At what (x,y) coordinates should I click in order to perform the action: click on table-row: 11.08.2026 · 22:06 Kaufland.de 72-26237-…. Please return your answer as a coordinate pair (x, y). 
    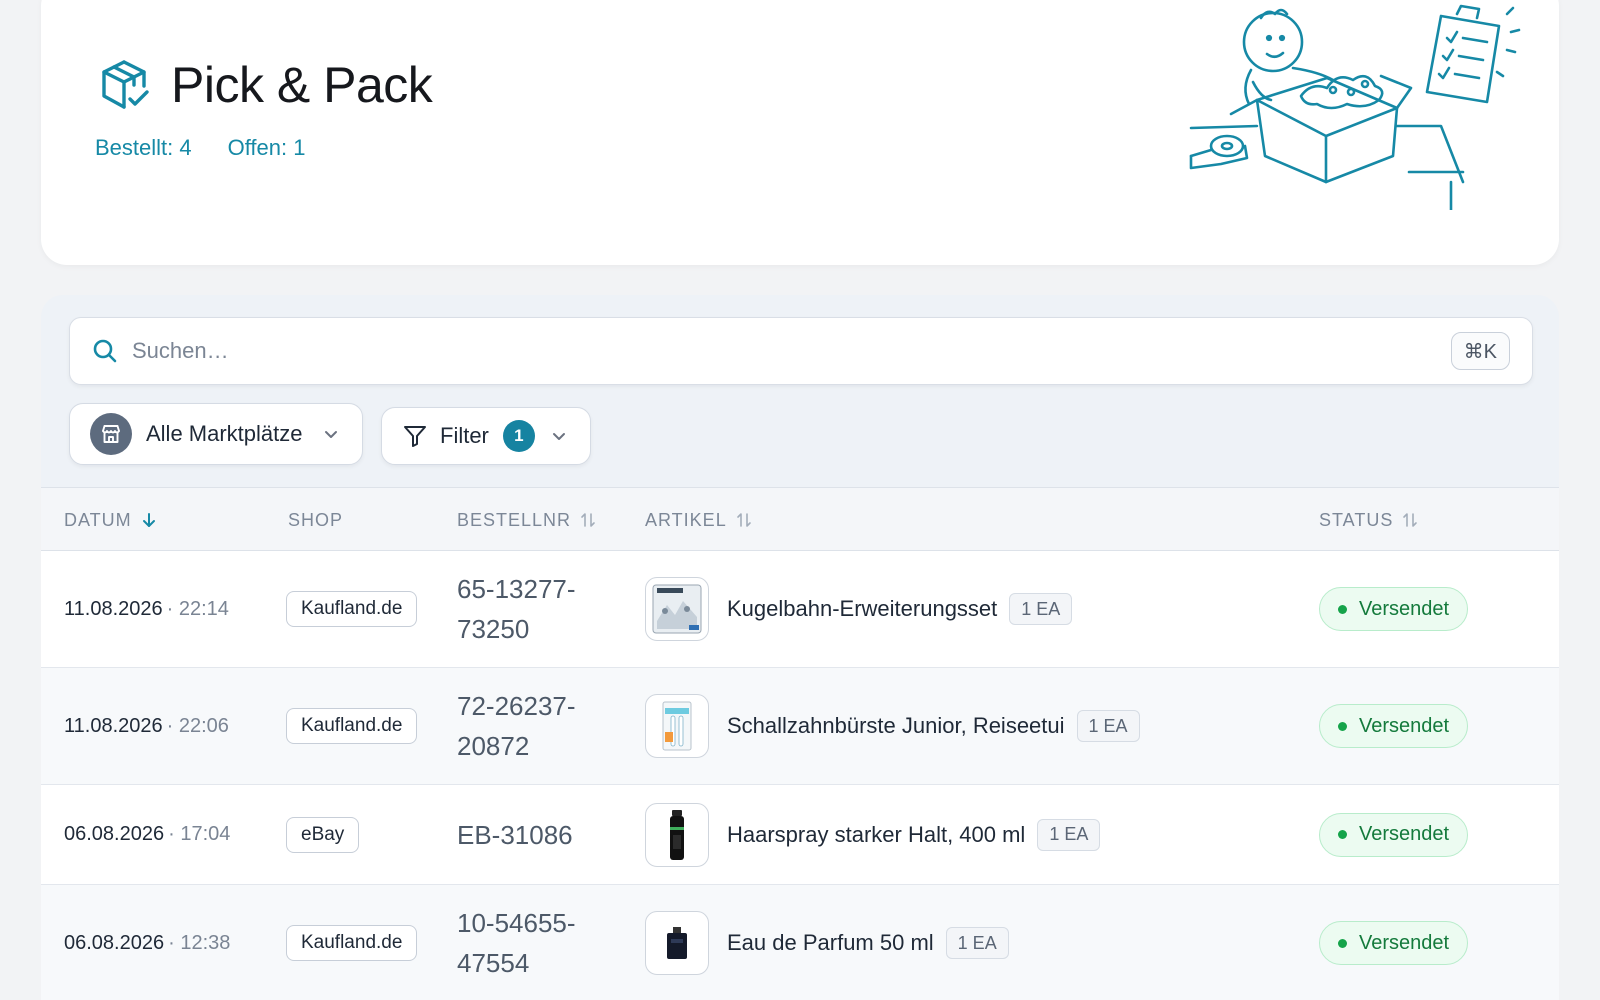
    Looking at the image, I should click on (800, 726).